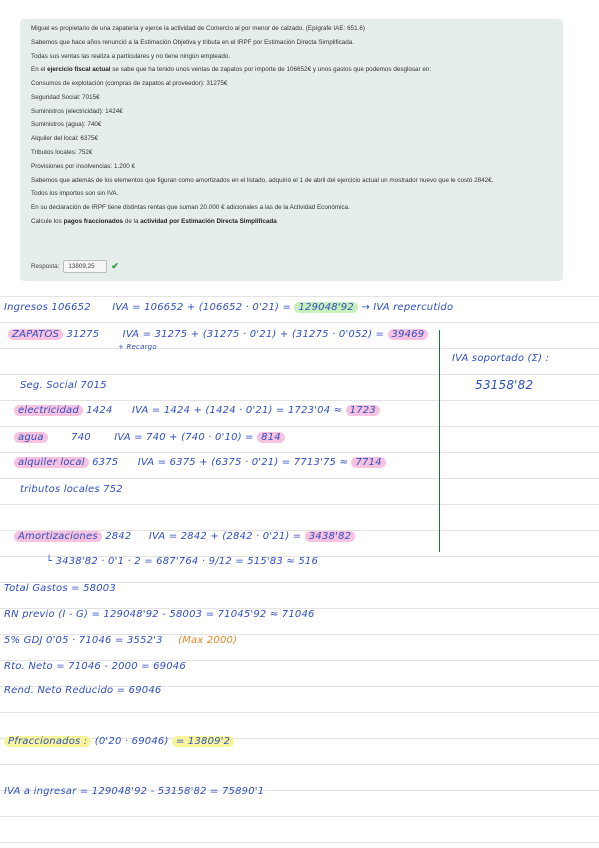 This screenshot has width=599, height=848. Describe the element at coordinates (408, 334) in the screenshot. I see `zapatos-total: 39469` at that location.